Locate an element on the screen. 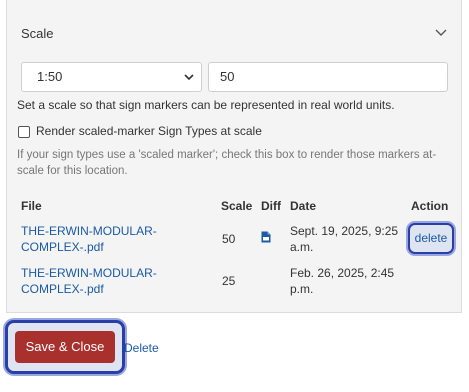  row-date-line: p.m. is located at coordinates (302, 289).